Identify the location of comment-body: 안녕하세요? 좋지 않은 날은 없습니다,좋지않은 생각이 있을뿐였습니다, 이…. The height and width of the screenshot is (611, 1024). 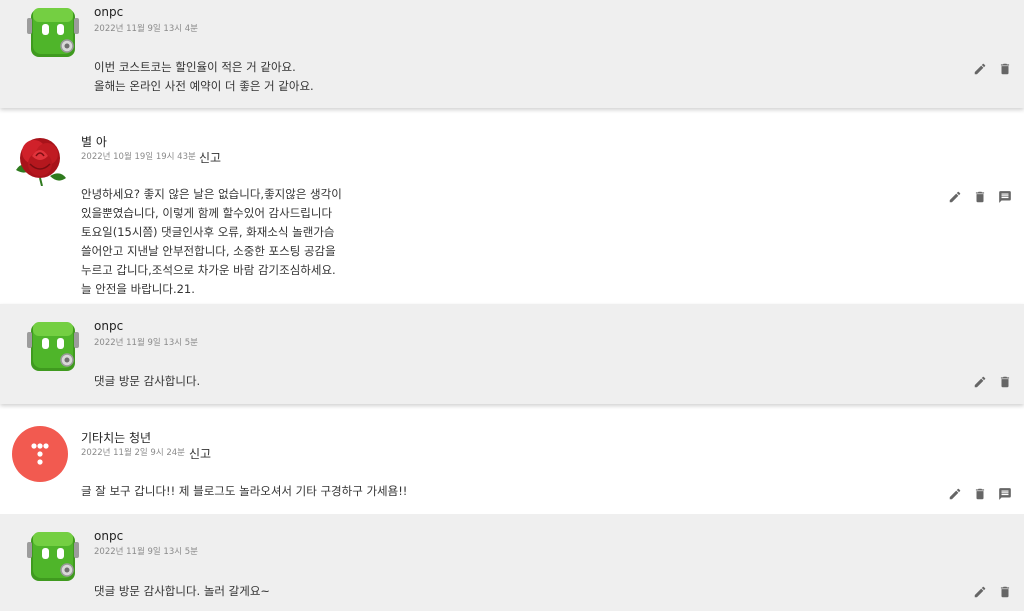
(211, 241).